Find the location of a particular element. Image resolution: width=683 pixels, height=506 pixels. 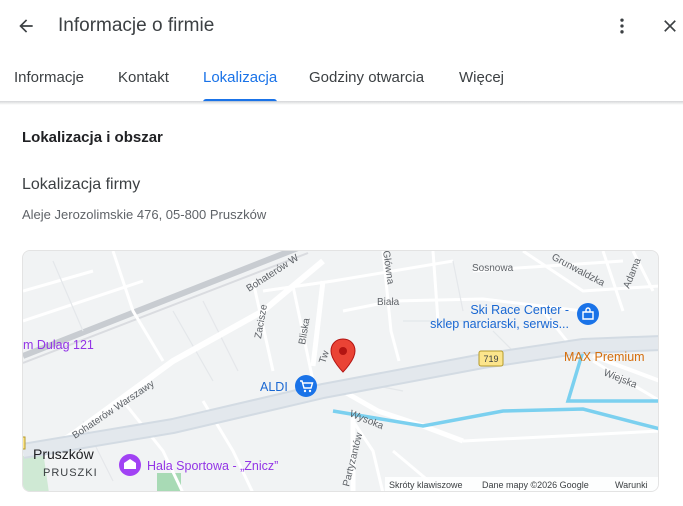

place-label-pruszki: PRUSZKI is located at coordinates (70, 473).